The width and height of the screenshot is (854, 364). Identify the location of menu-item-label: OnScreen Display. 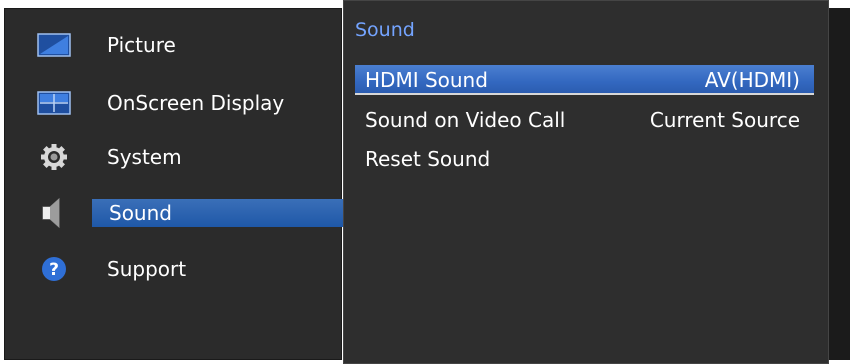
(196, 103).